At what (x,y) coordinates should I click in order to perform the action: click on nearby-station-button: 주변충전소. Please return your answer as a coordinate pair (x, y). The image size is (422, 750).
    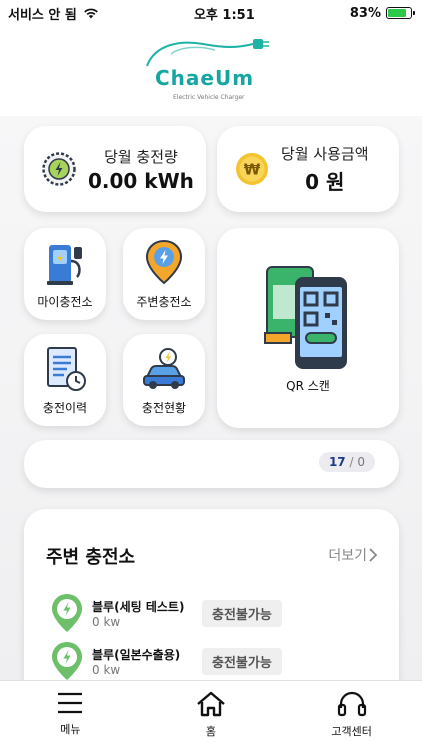
    Looking at the image, I should click on (164, 274).